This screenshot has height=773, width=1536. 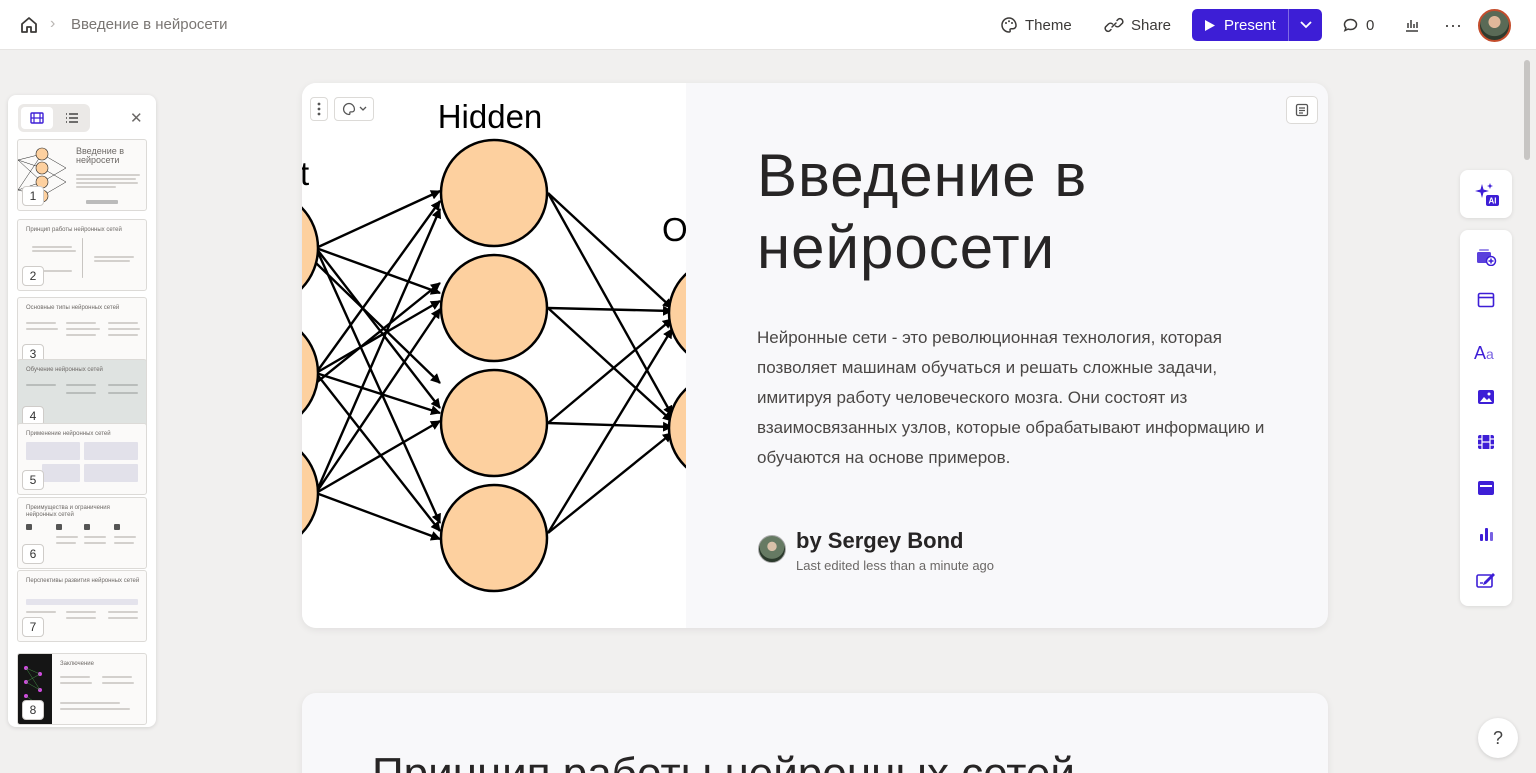 I want to click on image-button, so click(x=1486, y=397).